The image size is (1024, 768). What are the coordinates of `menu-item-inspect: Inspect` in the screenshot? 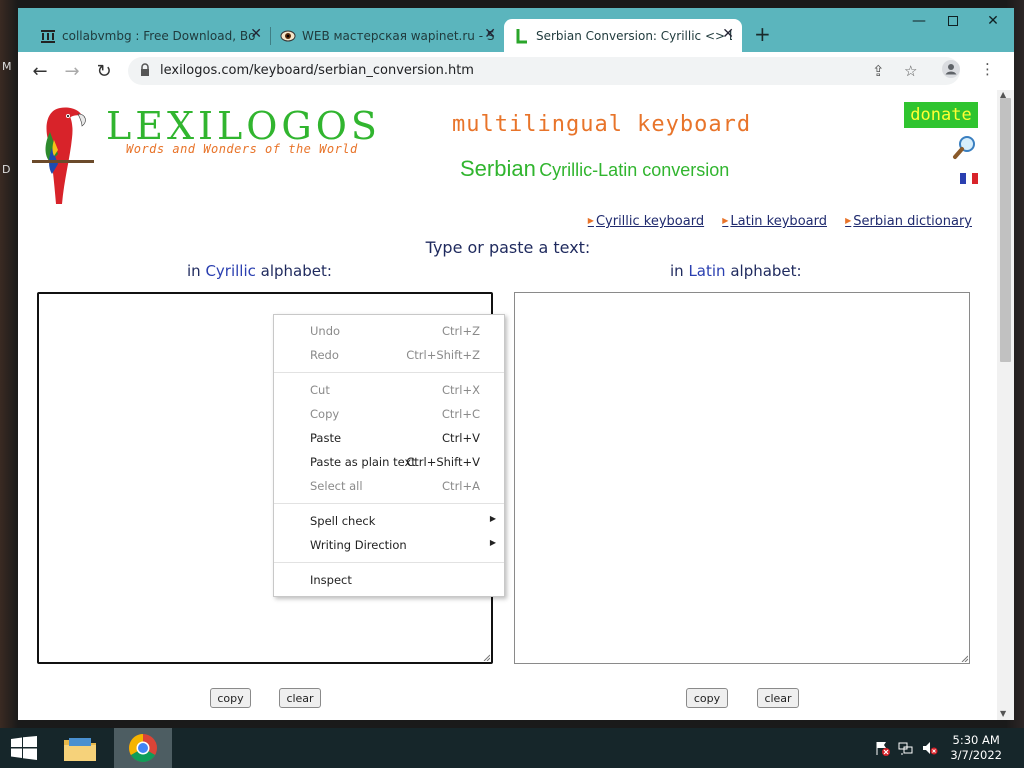 It's located at (389, 580).